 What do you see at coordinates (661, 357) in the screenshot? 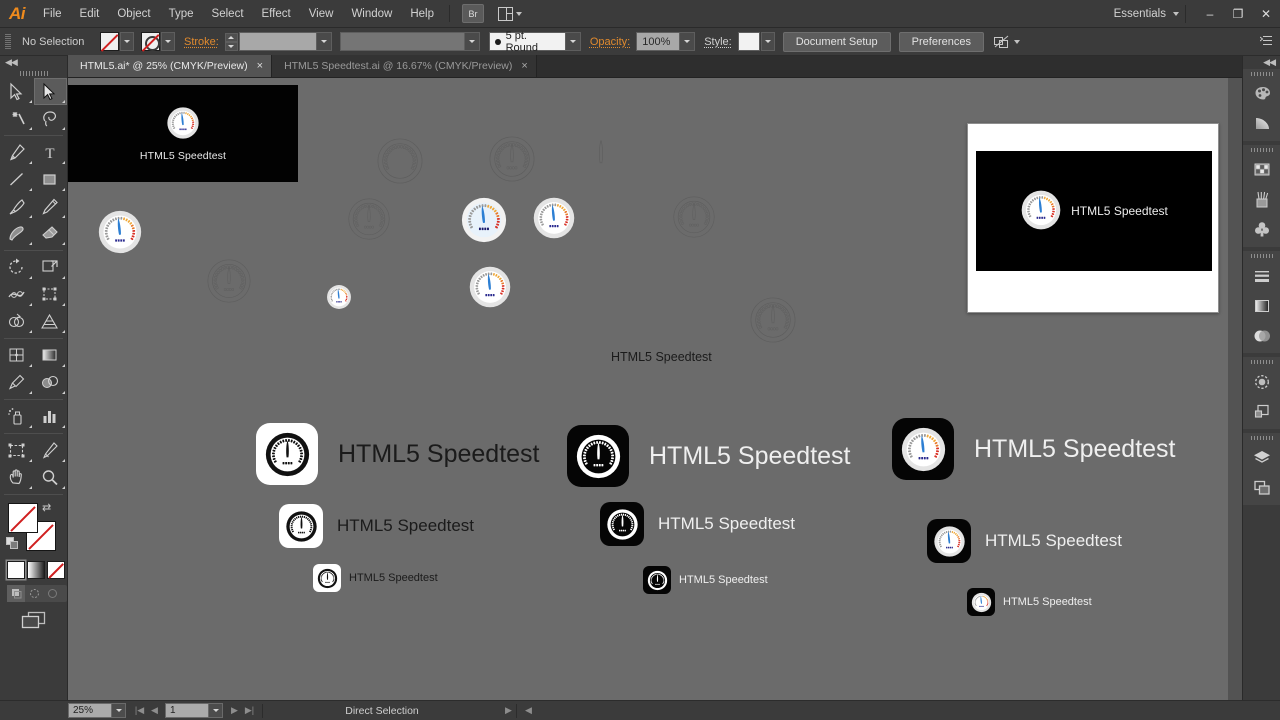
I see `floating-text-label: HTML5 Speedtest` at bounding box center [661, 357].